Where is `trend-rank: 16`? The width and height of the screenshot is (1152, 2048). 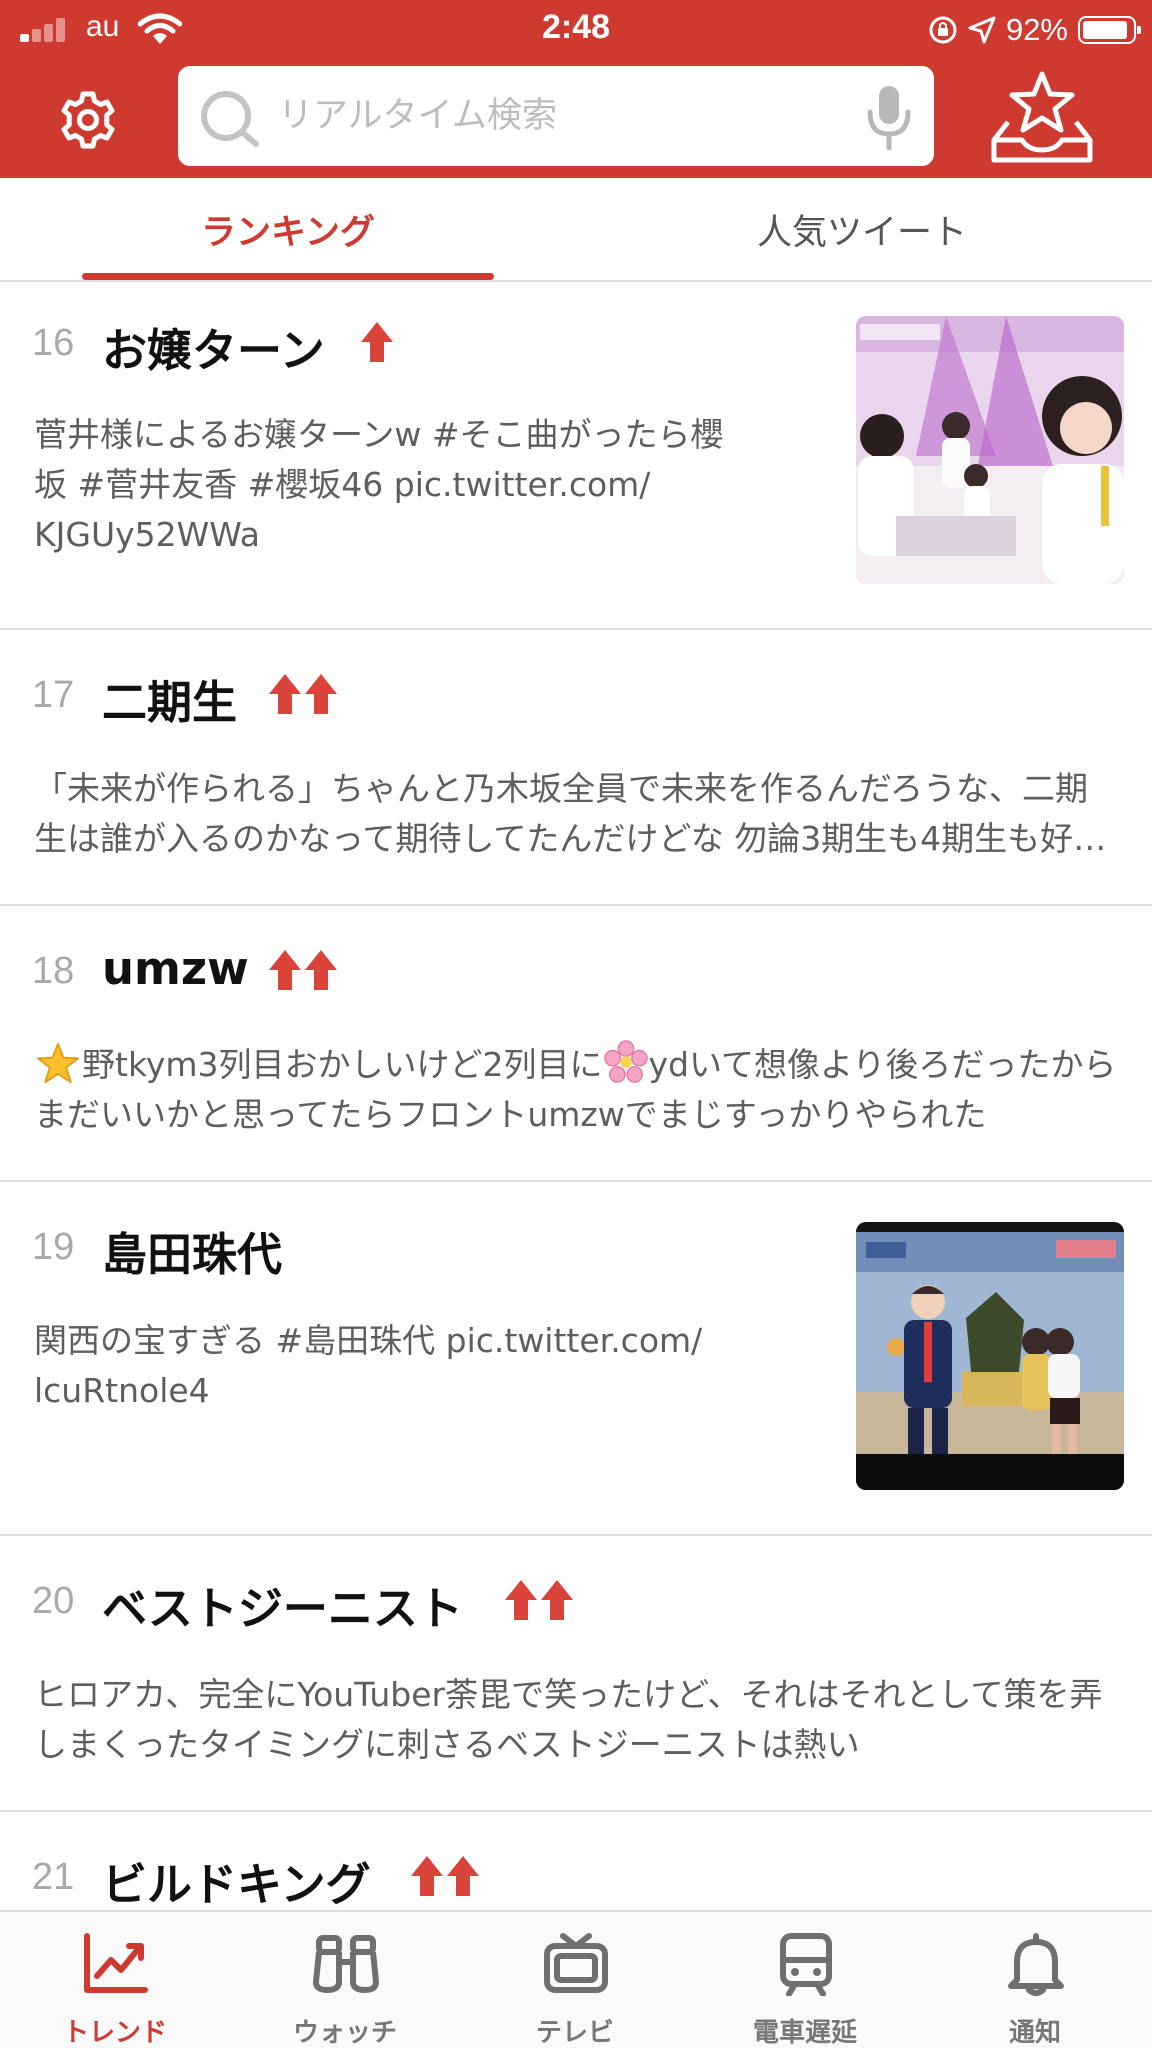
trend-rank: 16 is located at coordinates (53, 343).